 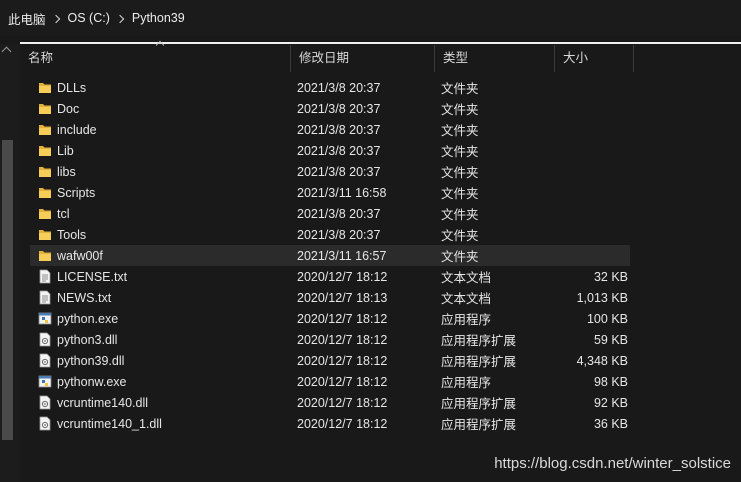 I want to click on file-size: 98 KB, so click(x=610, y=381).